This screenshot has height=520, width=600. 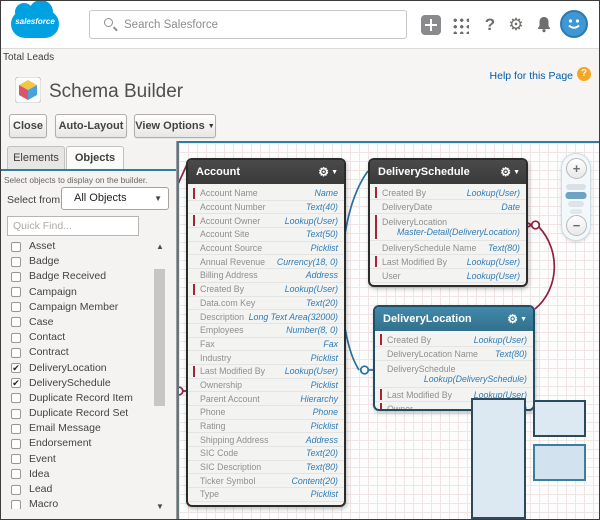 I want to click on help-for-page-link: Help for this Page, so click(x=531, y=76).